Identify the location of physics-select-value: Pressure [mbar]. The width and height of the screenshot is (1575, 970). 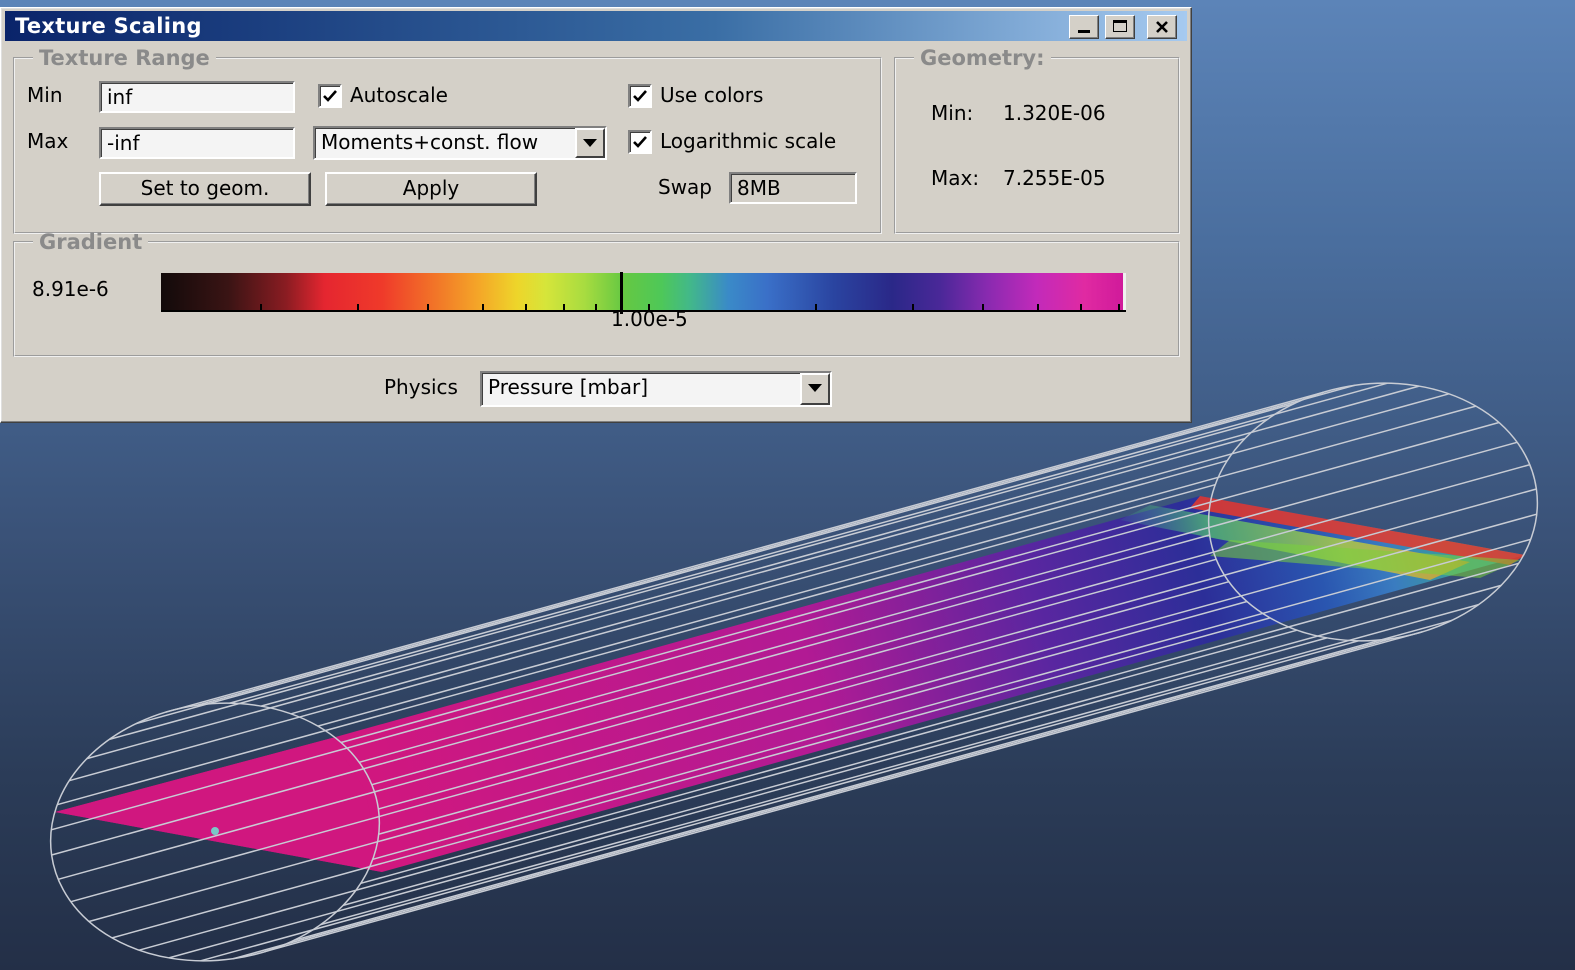
(568, 387).